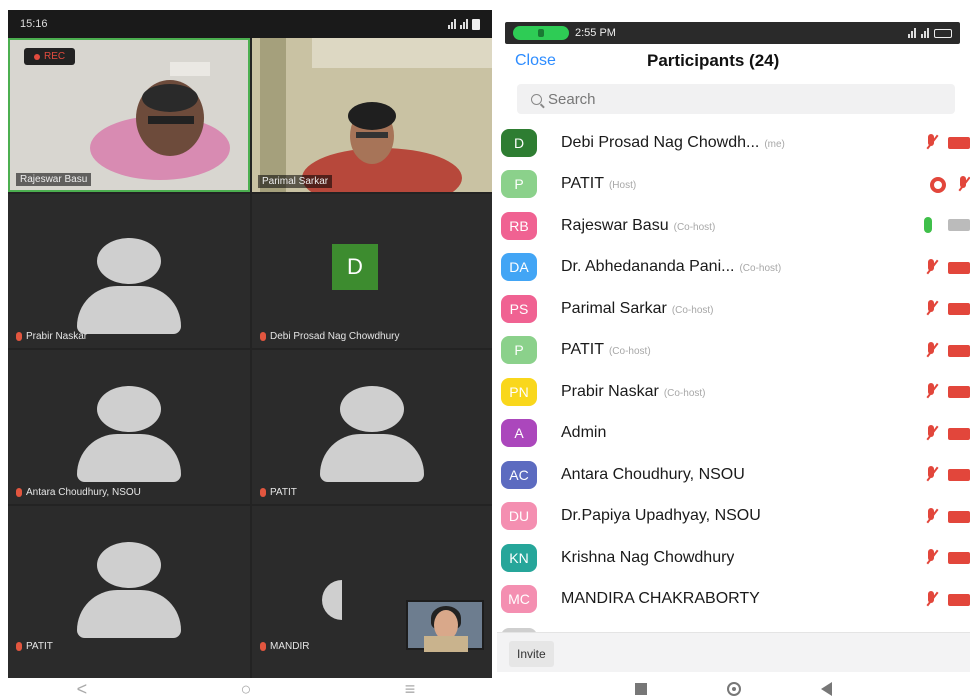 Image resolution: width=970 pixels, height=700 pixels. I want to click on preview-shirt, so click(446, 644).